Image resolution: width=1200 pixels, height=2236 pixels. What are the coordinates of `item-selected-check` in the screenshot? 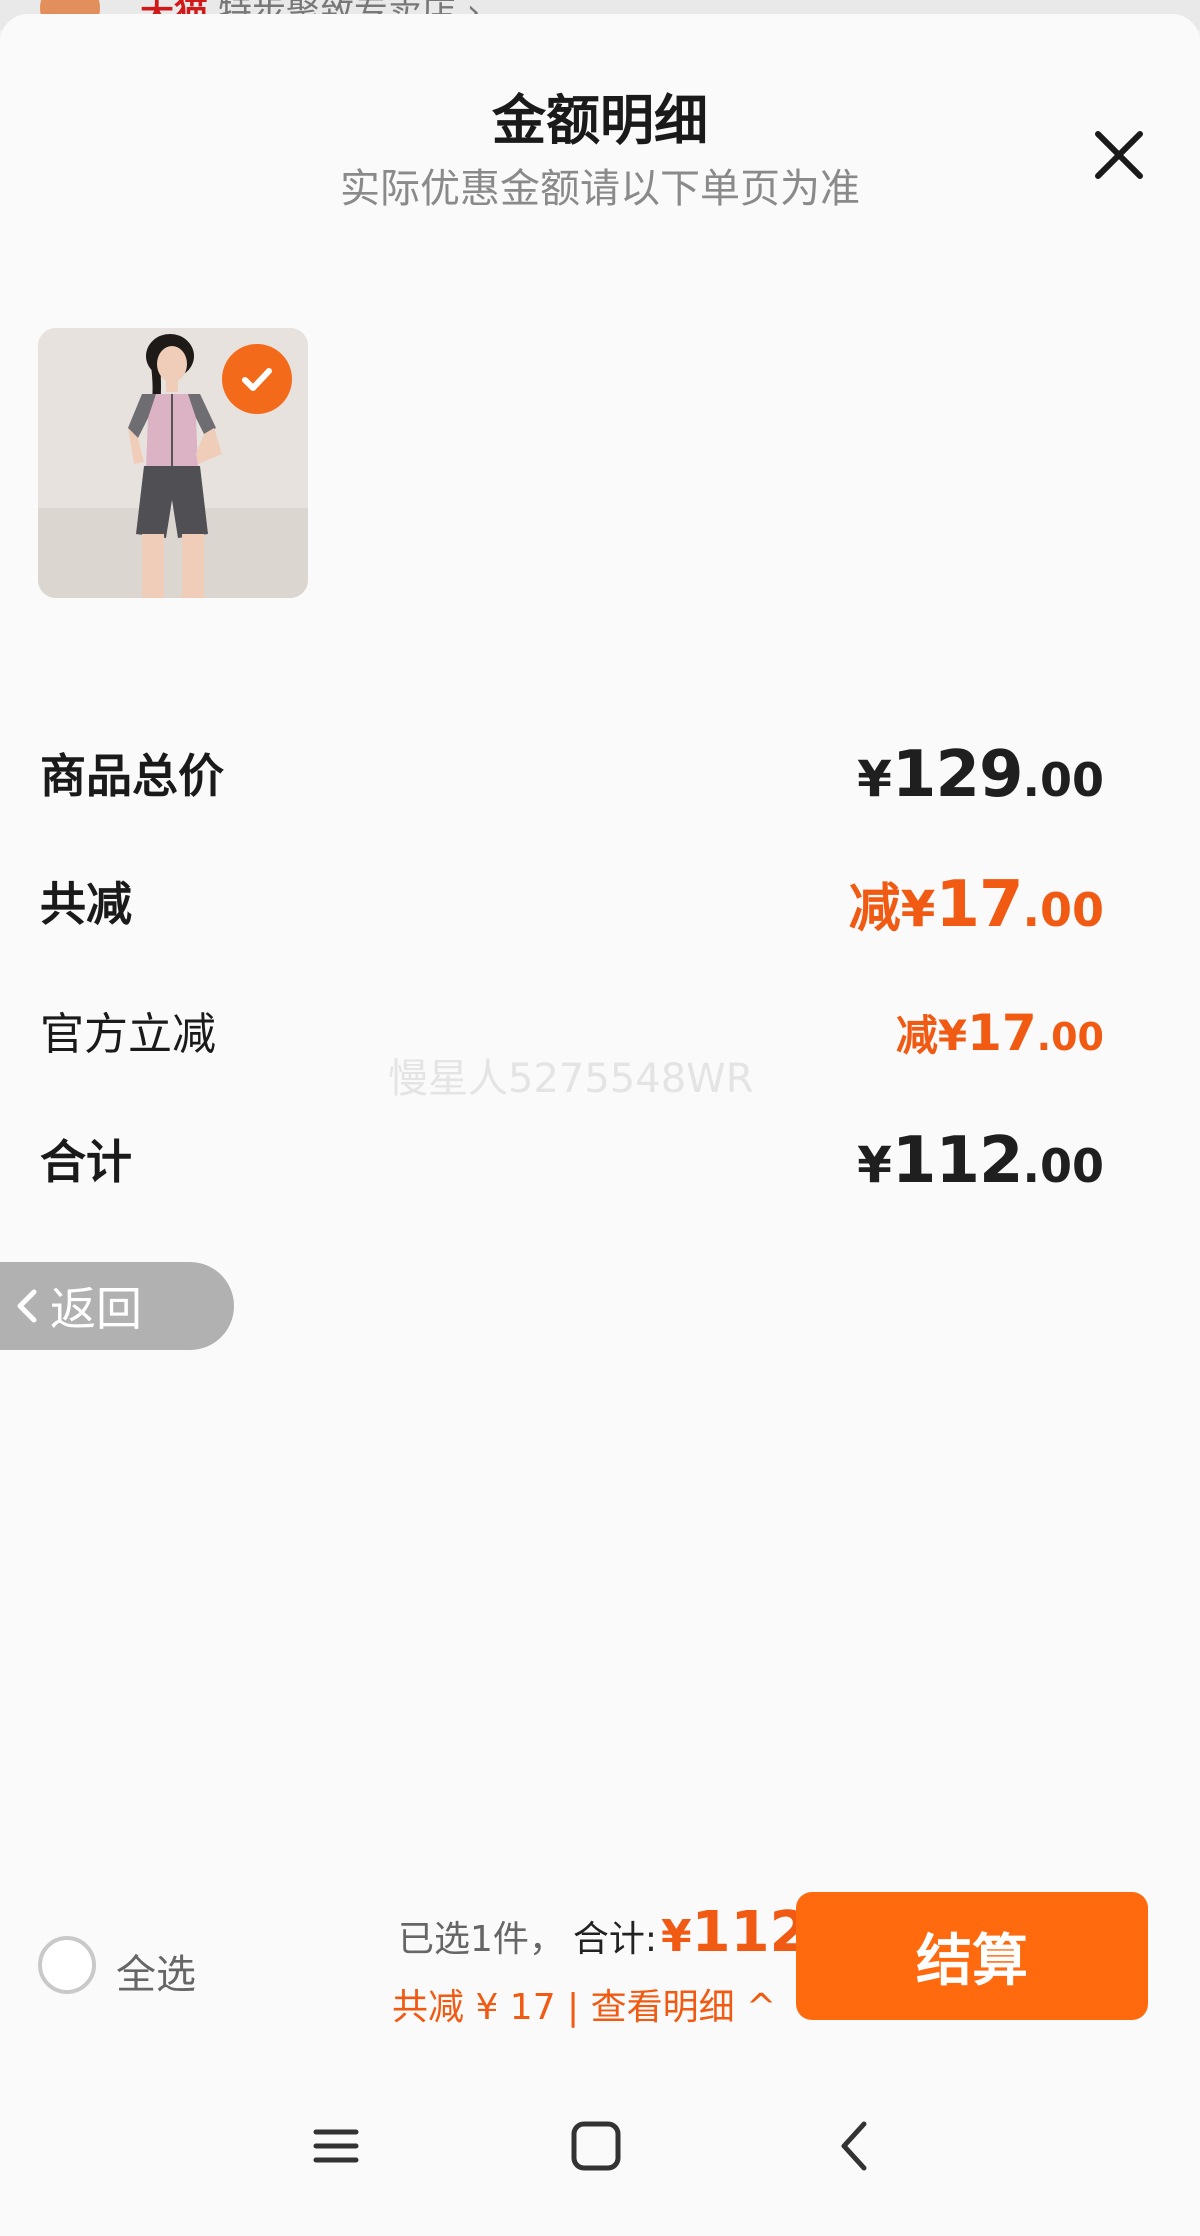 It's located at (257, 379).